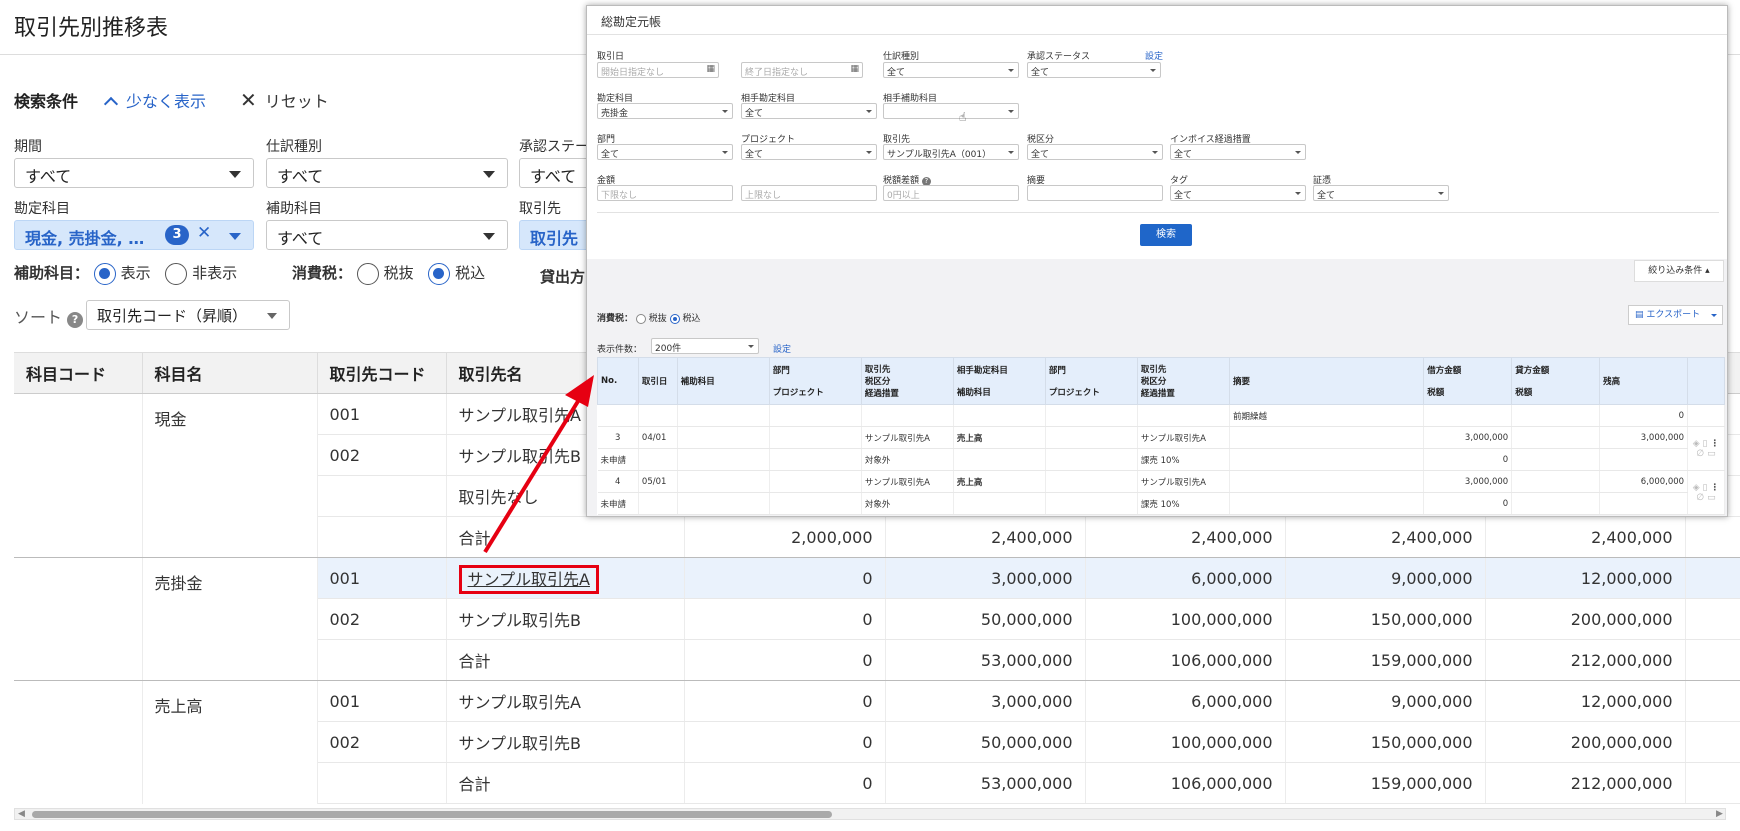 The image size is (1740, 831). Describe the element at coordinates (1095, 193) in the screenshot. I see `memo-input` at that location.